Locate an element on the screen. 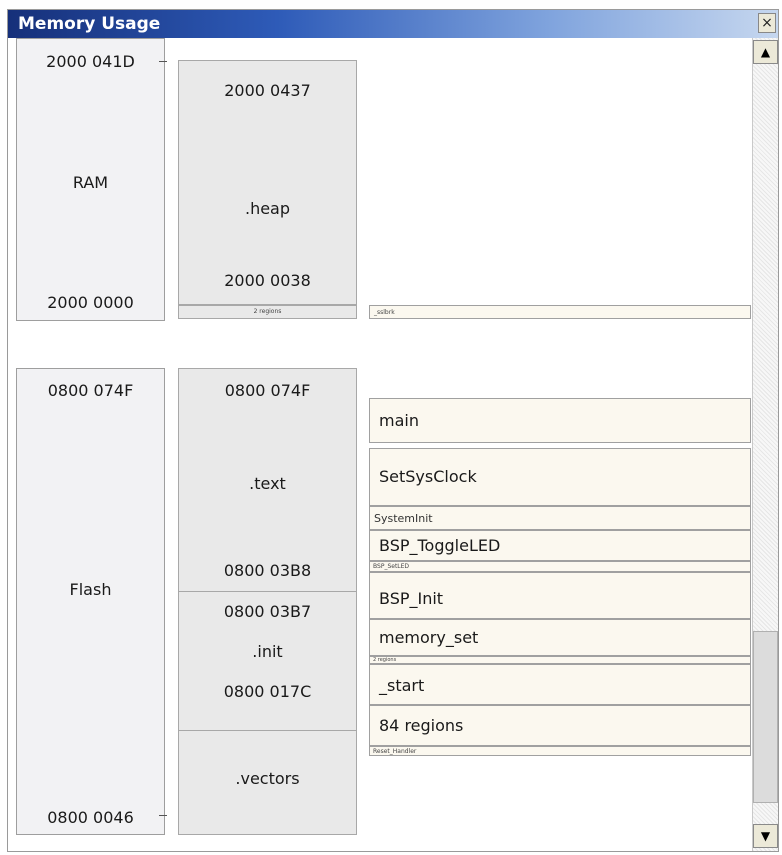 The width and height of the screenshot is (782, 855). title-bar: Memory Usage × is located at coordinates (393, 24).